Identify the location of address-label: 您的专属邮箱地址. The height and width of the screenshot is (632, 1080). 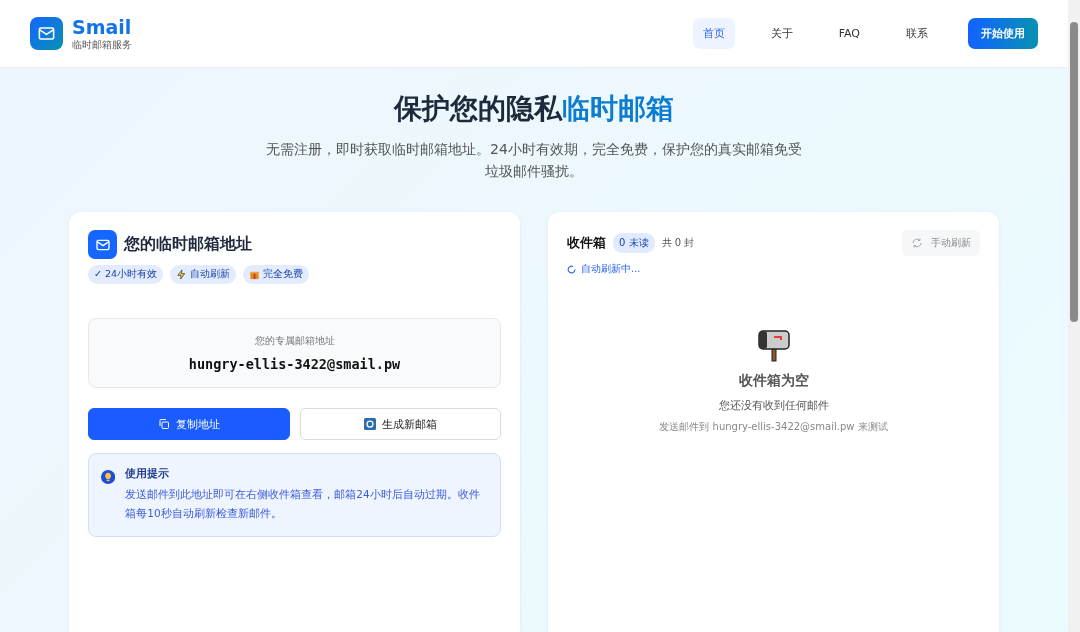
(294, 341).